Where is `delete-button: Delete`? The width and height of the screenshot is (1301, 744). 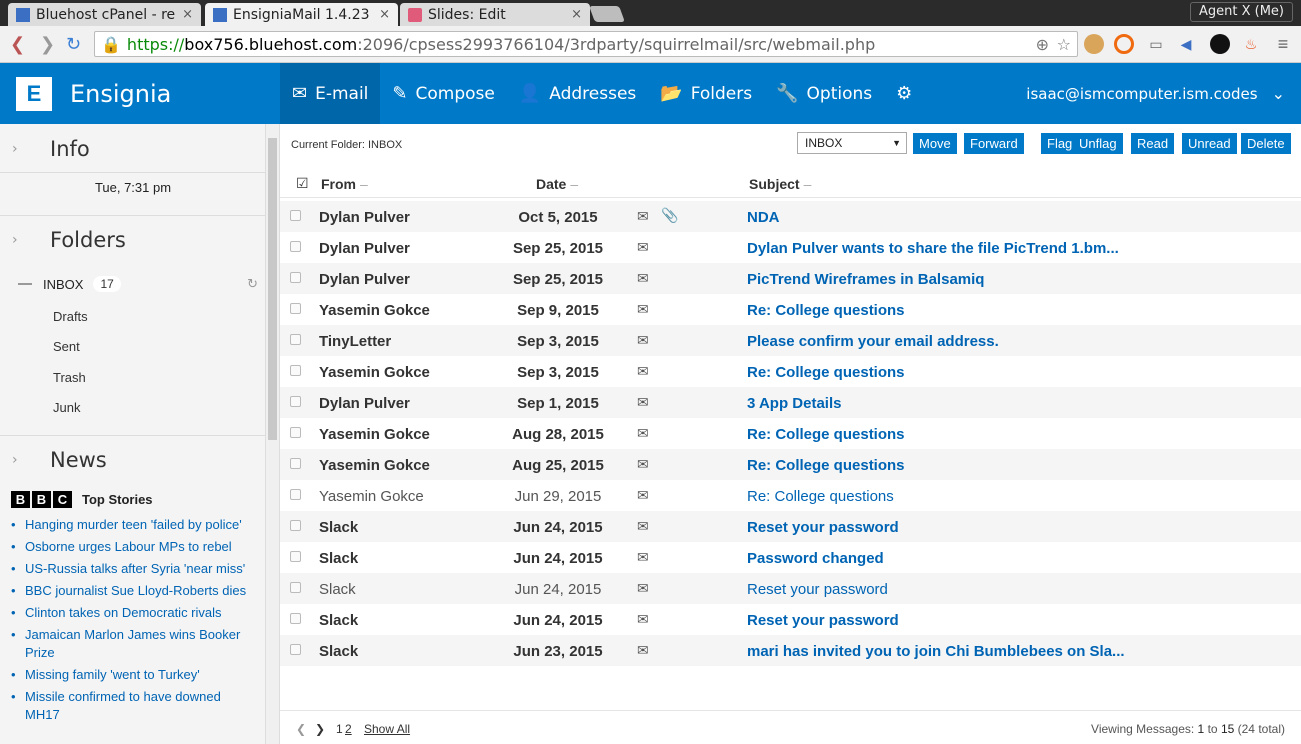 delete-button: Delete is located at coordinates (1266, 143).